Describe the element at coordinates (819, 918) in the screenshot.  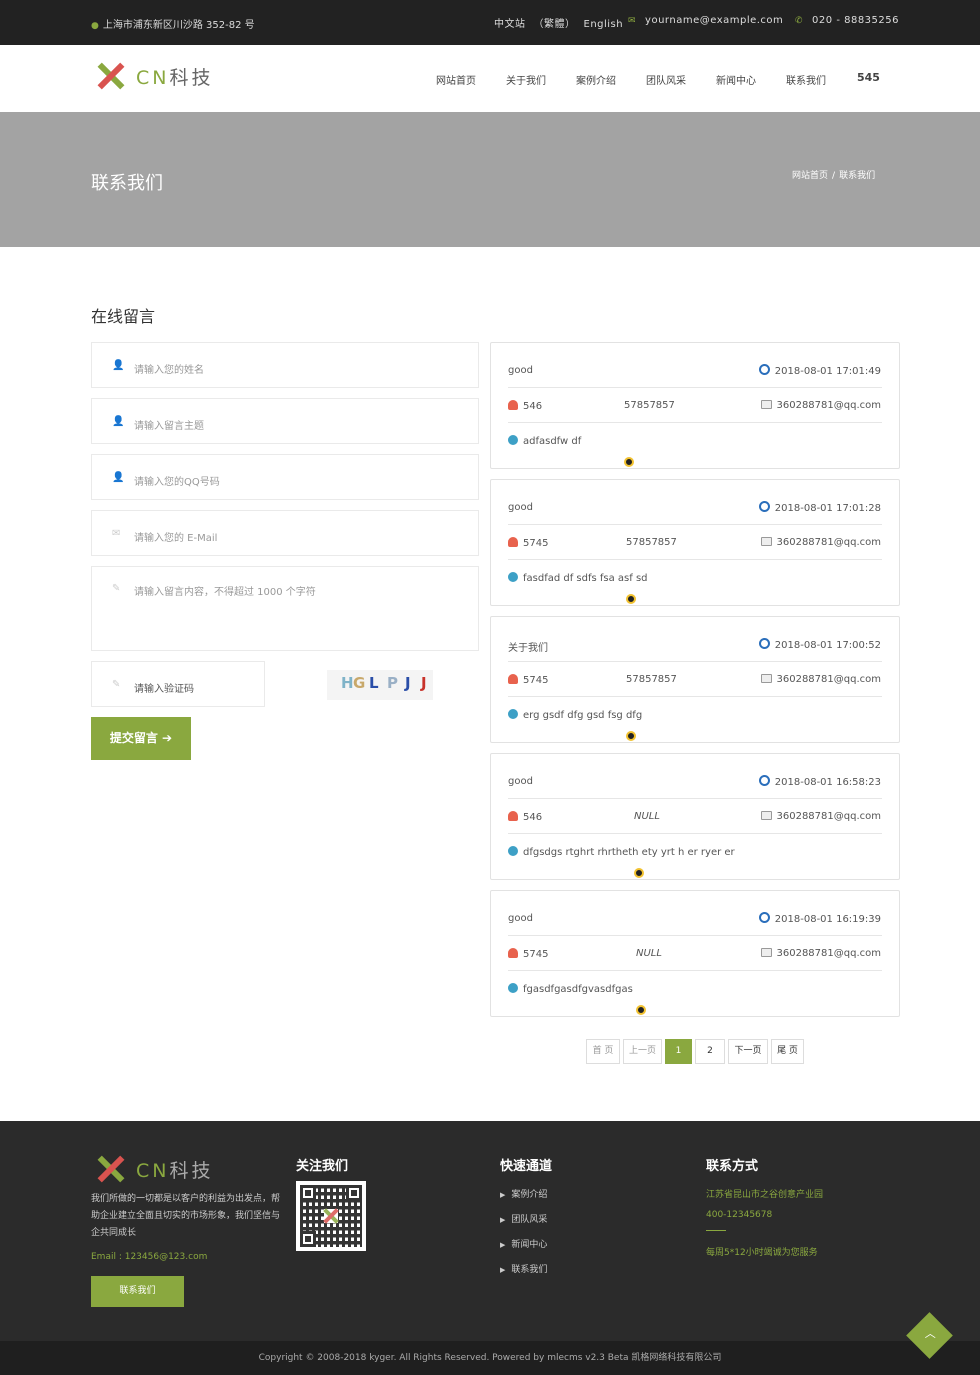
I see `message-time: 2018-08-01 16:19:39` at that location.